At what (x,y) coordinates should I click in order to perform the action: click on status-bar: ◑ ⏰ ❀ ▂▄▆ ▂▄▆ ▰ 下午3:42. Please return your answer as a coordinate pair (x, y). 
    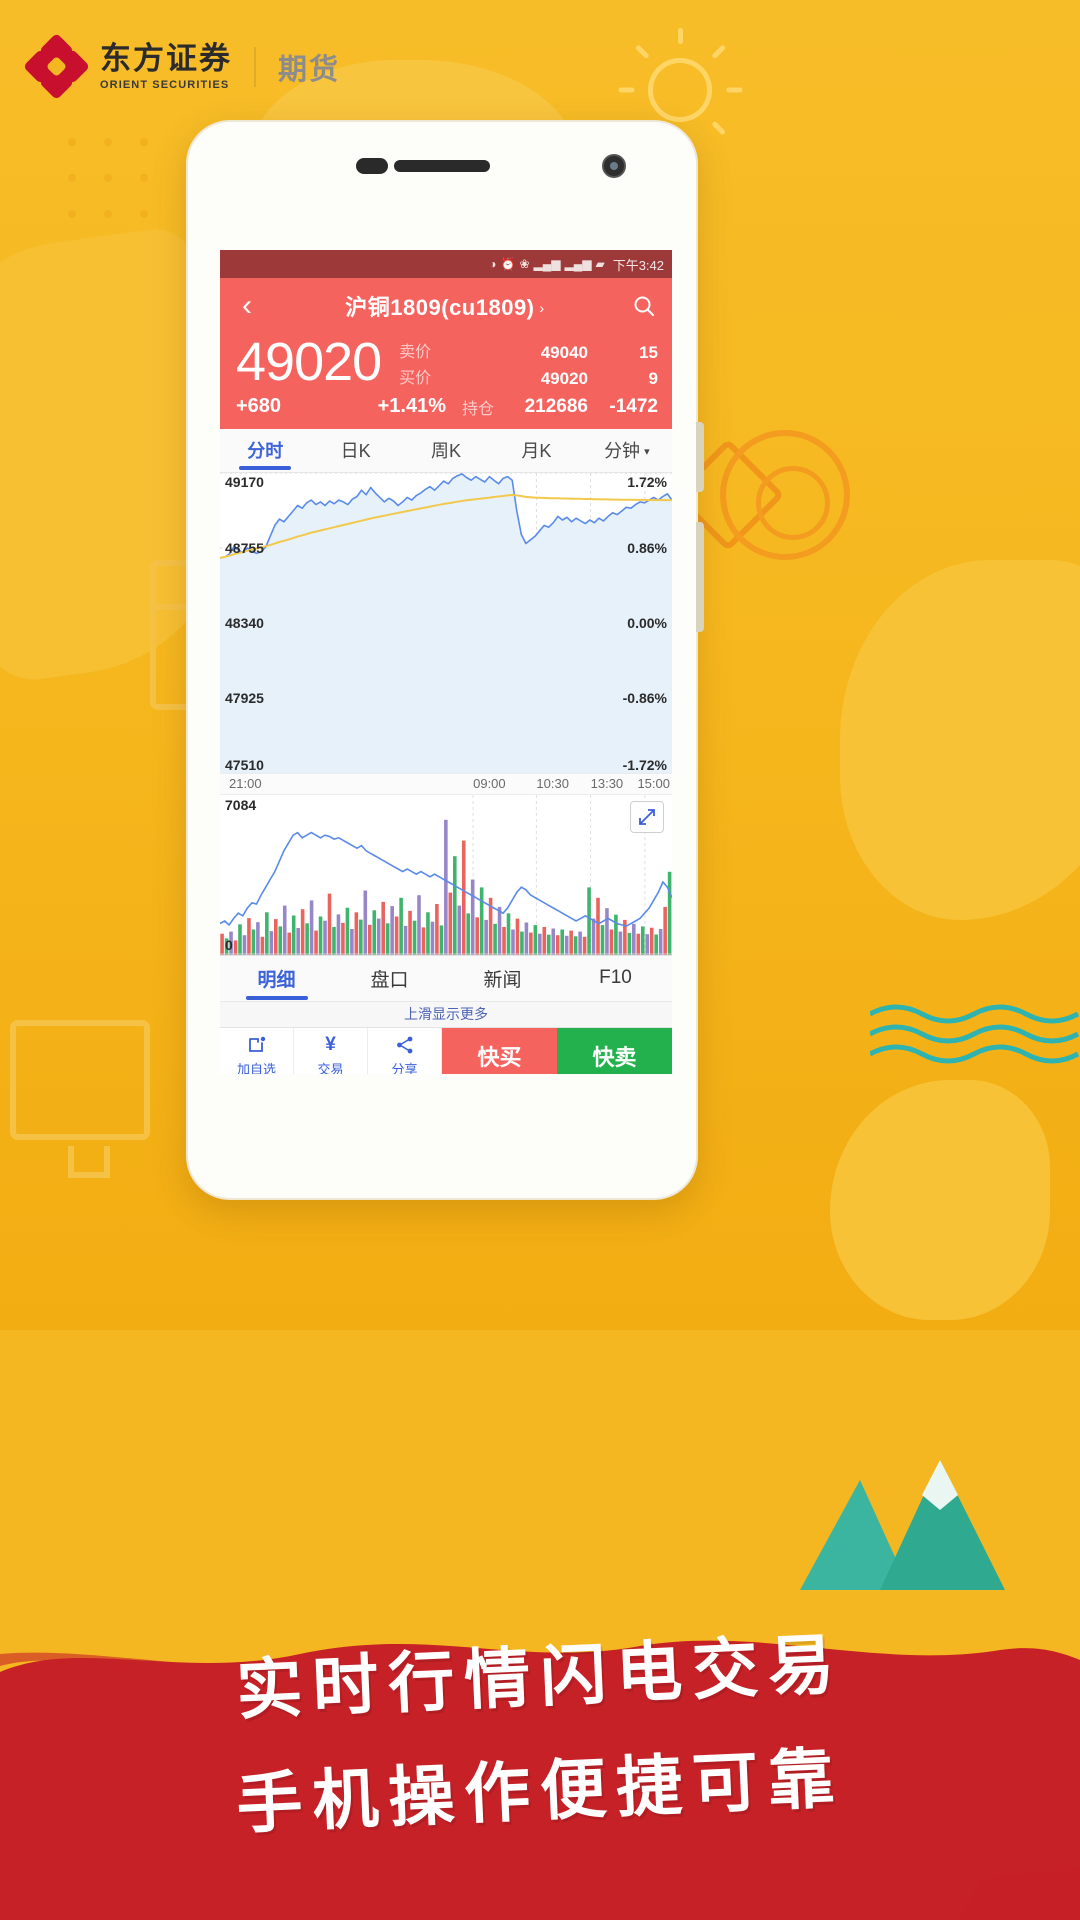
    Looking at the image, I should click on (446, 264).